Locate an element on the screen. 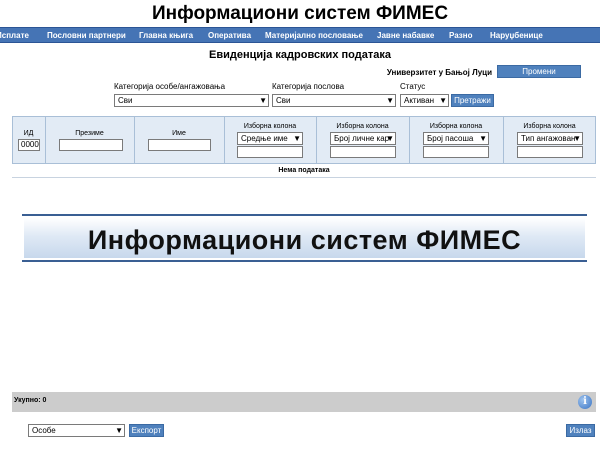 The width and height of the screenshot is (600, 450). custom-column-select-1: Средње име ▼ is located at coordinates (270, 138).